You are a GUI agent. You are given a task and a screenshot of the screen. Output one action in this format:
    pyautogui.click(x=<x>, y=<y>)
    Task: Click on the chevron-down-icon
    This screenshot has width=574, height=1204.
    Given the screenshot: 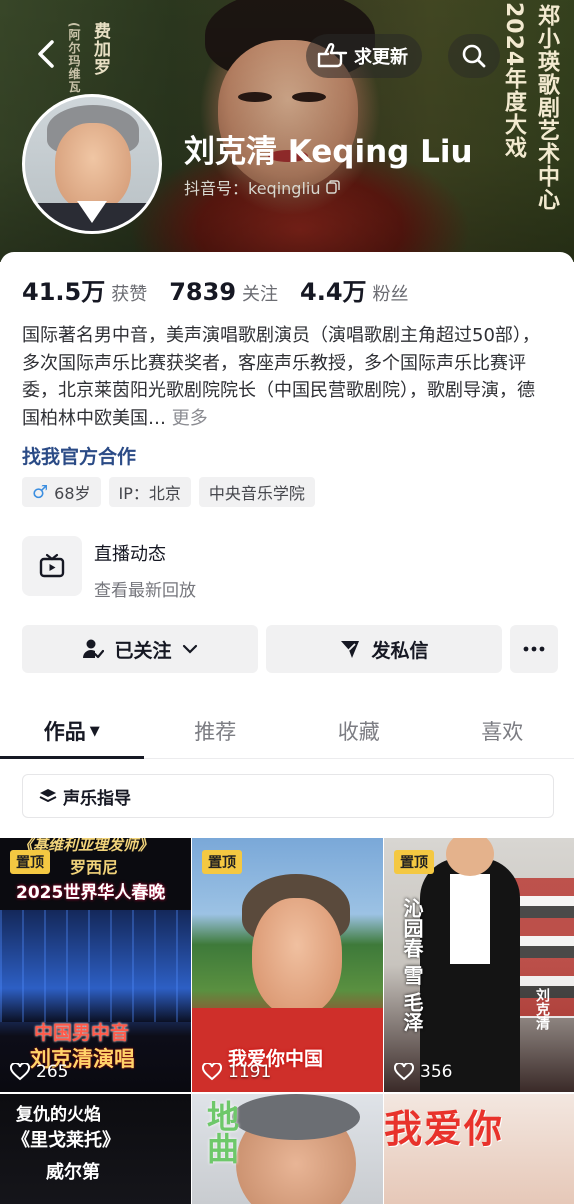 What is the action you would take?
    pyautogui.click(x=190, y=649)
    